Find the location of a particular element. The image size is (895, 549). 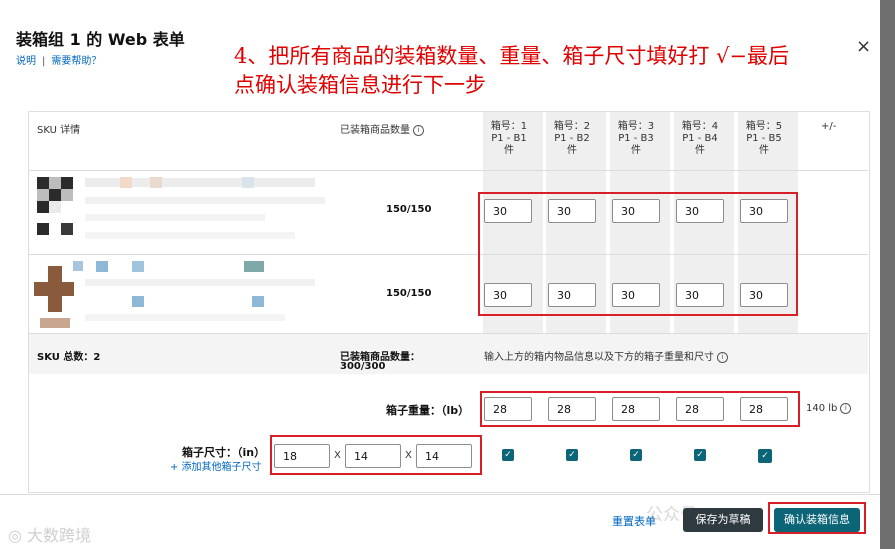

watermark-bottom-left: ◎ 大数跨境 is located at coordinates (49, 534).